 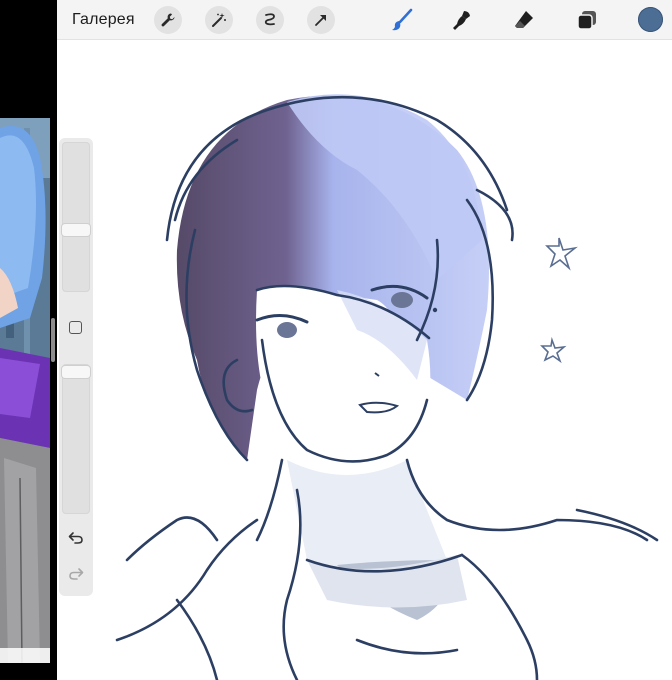 I want to click on layers-icon, so click(x=586, y=20).